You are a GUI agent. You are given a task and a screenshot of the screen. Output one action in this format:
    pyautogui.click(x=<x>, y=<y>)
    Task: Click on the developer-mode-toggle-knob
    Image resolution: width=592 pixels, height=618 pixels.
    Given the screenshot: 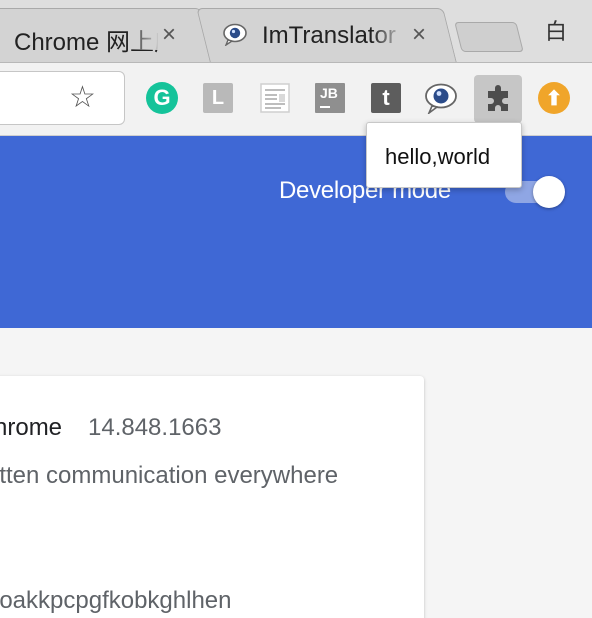 What is the action you would take?
    pyautogui.click(x=549, y=192)
    